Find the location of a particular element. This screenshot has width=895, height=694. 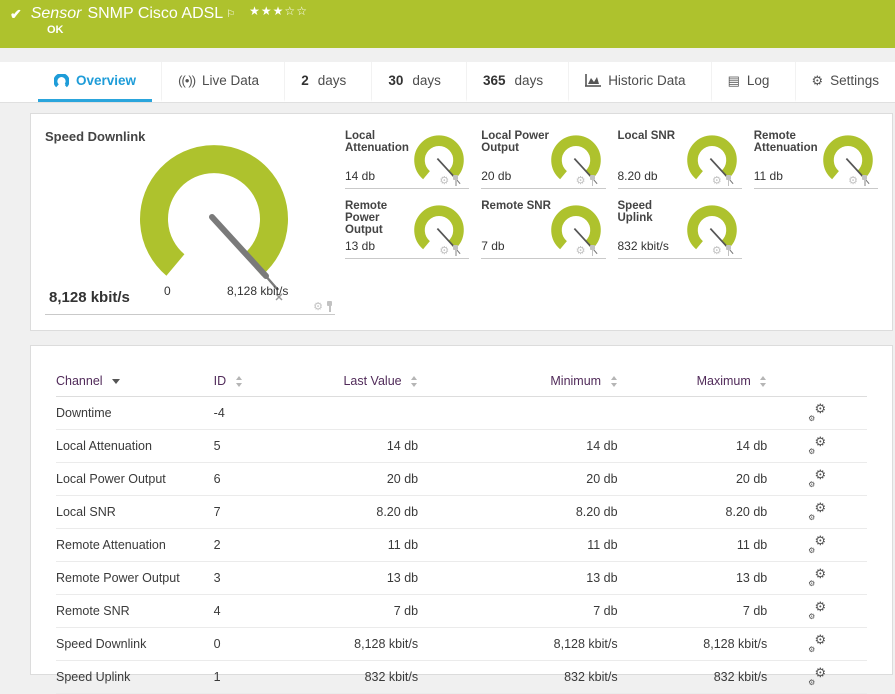

sensor-type-label: Sensor is located at coordinates (56, 13).